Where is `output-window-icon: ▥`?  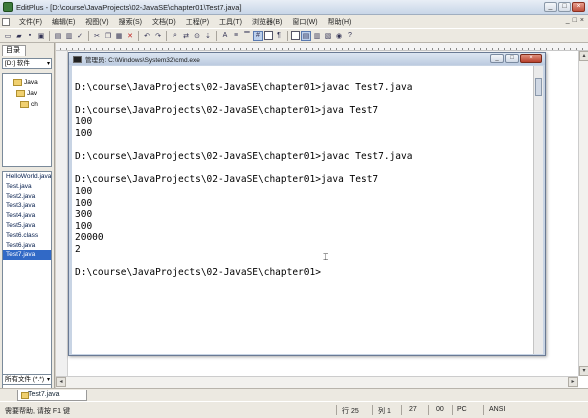 output-window-icon: ▥ is located at coordinates (317, 36).